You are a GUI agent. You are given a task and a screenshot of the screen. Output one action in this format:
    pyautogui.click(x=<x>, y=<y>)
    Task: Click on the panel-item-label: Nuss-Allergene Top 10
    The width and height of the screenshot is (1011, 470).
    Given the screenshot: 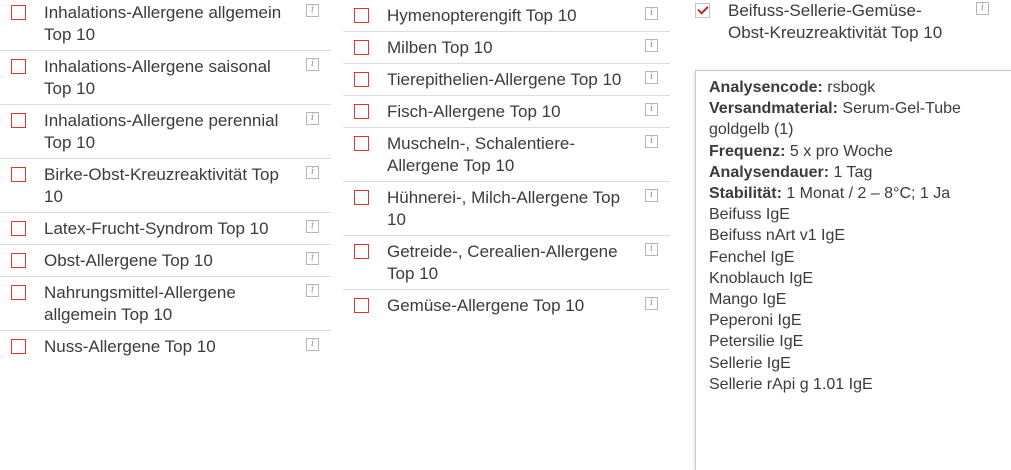 What is the action you would take?
    pyautogui.click(x=130, y=346)
    